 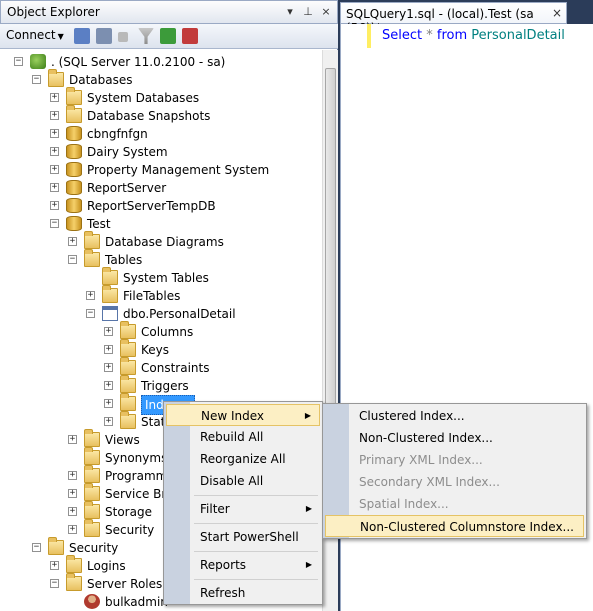 I want to click on tree-node: System Tables, so click(x=161, y=277).